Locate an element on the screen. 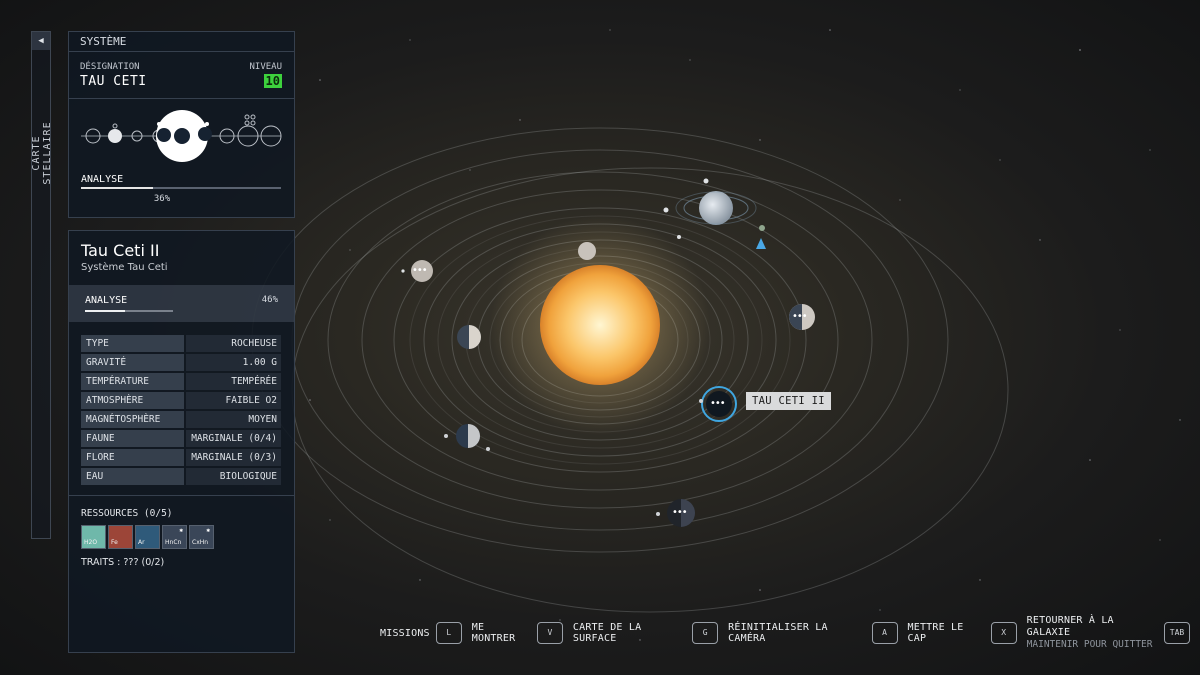 The image size is (1200, 675). hint-label: METTRE LE CAP is located at coordinates (935, 633).